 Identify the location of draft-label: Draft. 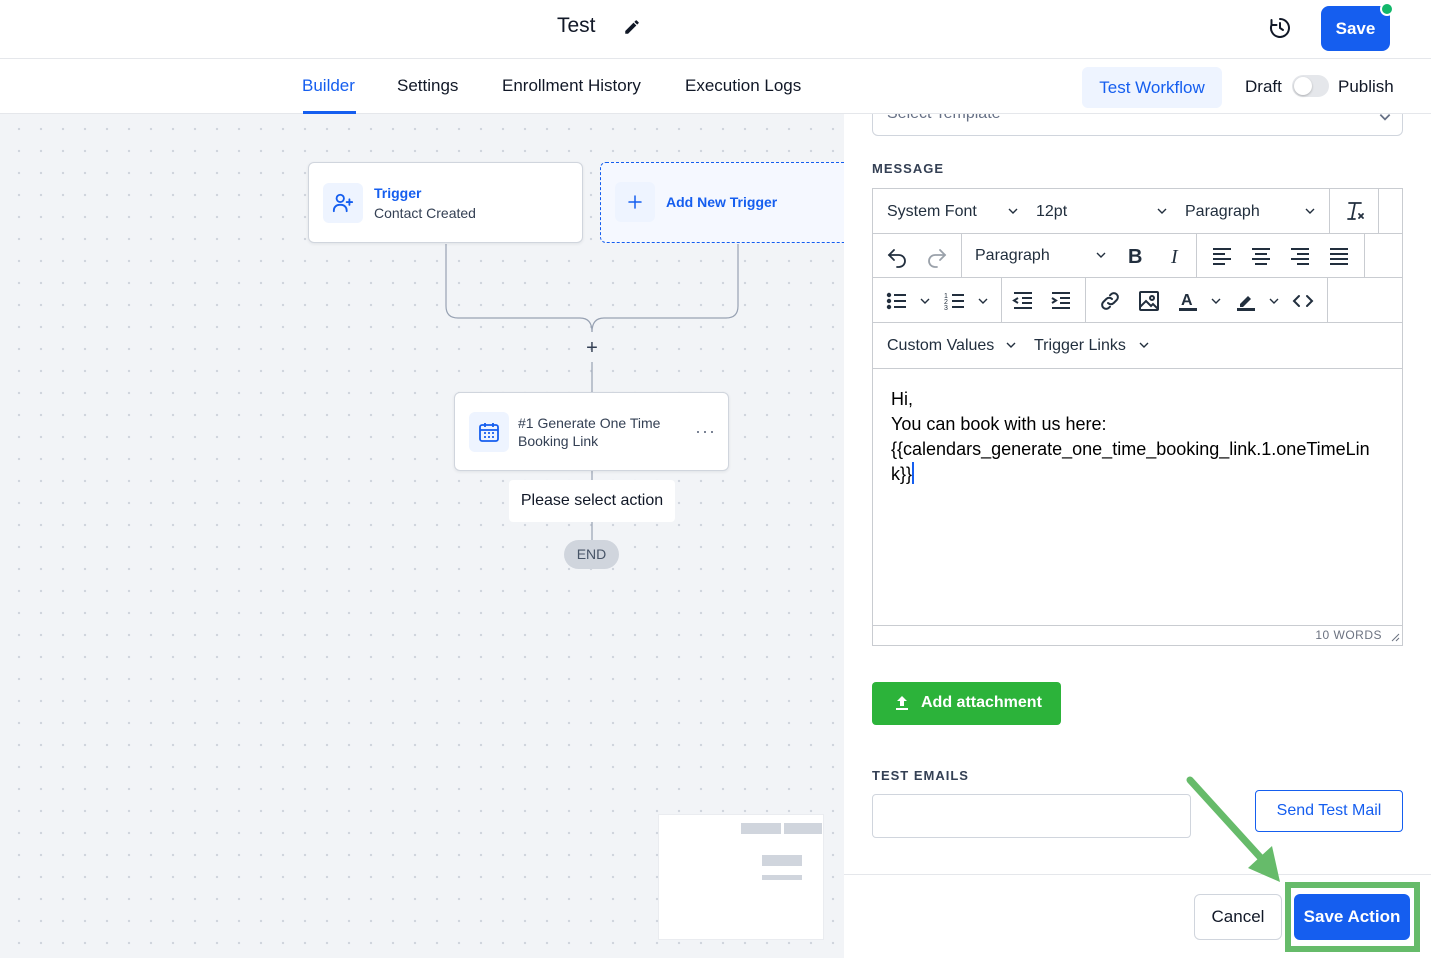
(1263, 86).